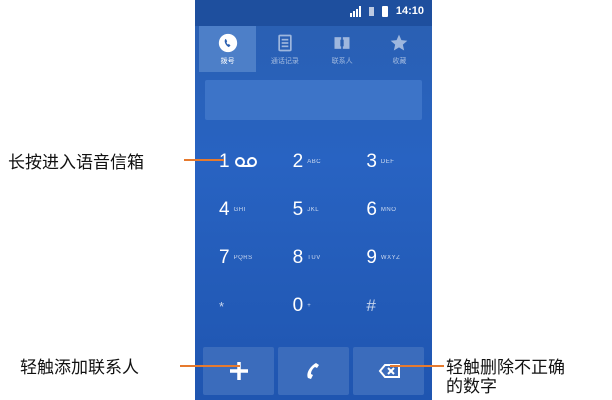 This screenshot has width=612, height=400. Describe the element at coordinates (371, 11) in the screenshot. I see `notification-icon` at that location.